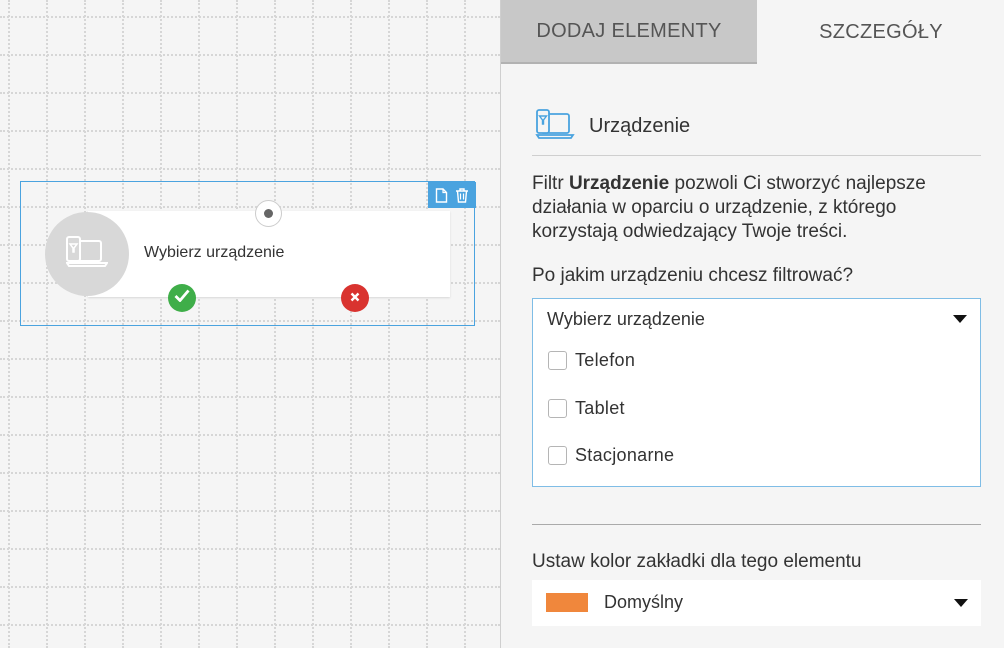 The image size is (1004, 648). I want to click on node-label: Wybierz urządzenie, so click(214, 252).